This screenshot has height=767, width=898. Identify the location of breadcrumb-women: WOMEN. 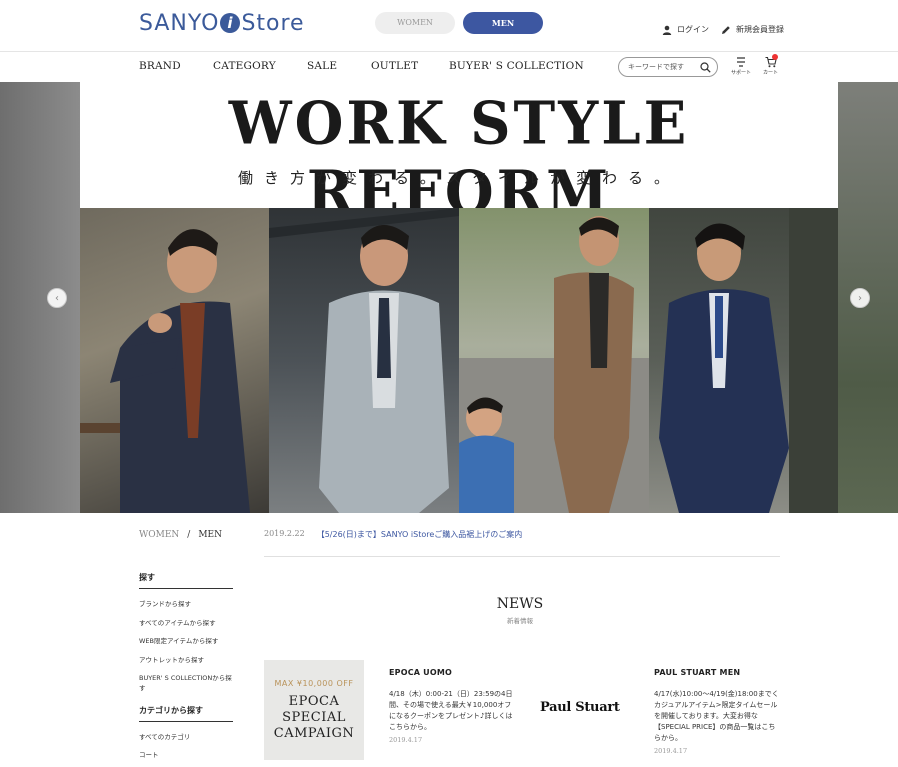
(159, 535).